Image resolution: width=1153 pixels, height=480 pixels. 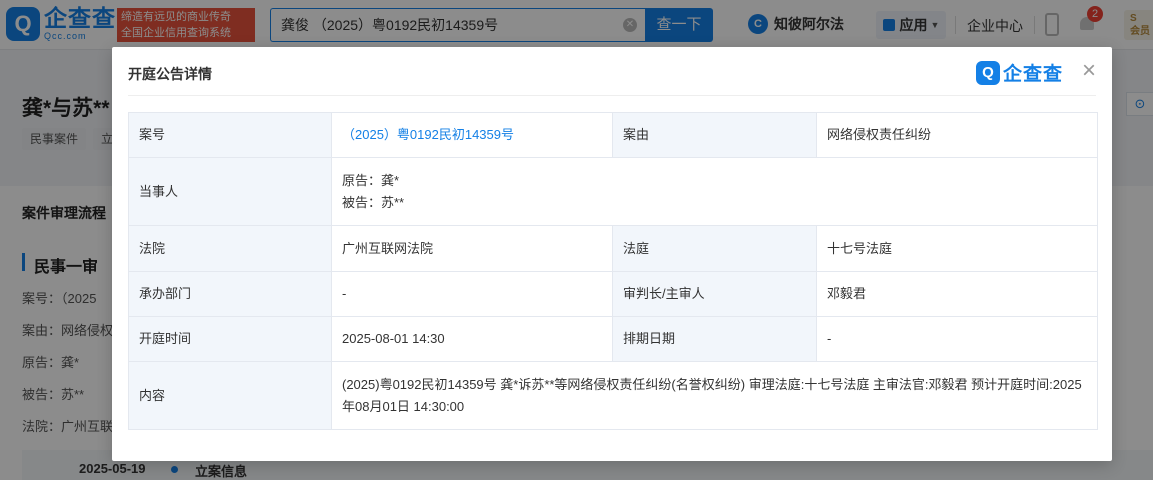 What do you see at coordinates (472, 339) in the screenshot?
I see `hearing-time-value: 2025-08-01 14:30` at bounding box center [472, 339].